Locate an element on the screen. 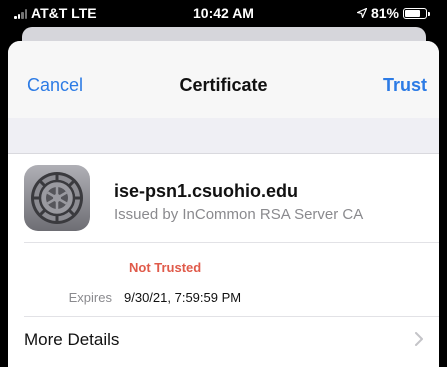 The height and width of the screenshot is (367, 447). expires-value: 9/30/21, 7:59:59 PM is located at coordinates (183, 297).